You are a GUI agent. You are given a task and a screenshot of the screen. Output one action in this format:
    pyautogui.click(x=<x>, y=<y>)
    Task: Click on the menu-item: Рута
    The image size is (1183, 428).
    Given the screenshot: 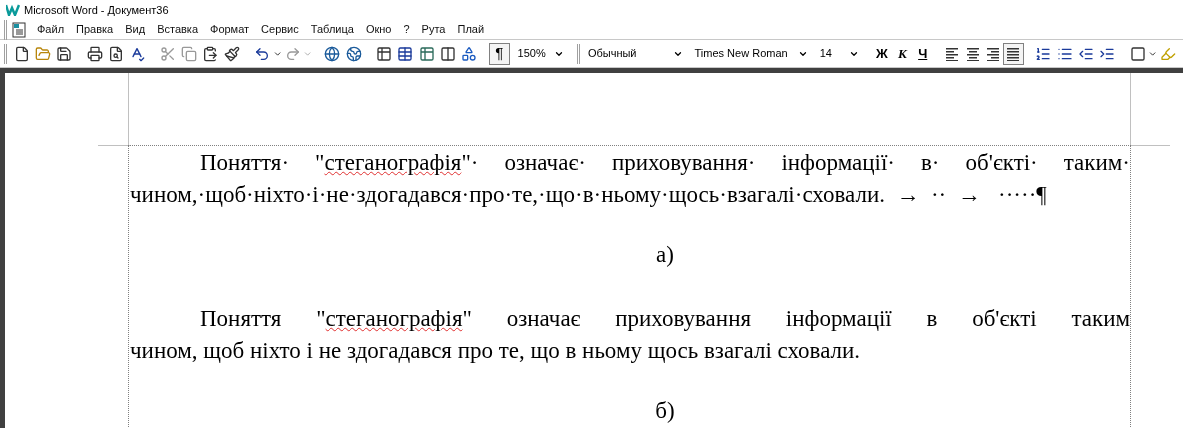 What is the action you would take?
    pyautogui.click(x=433, y=29)
    